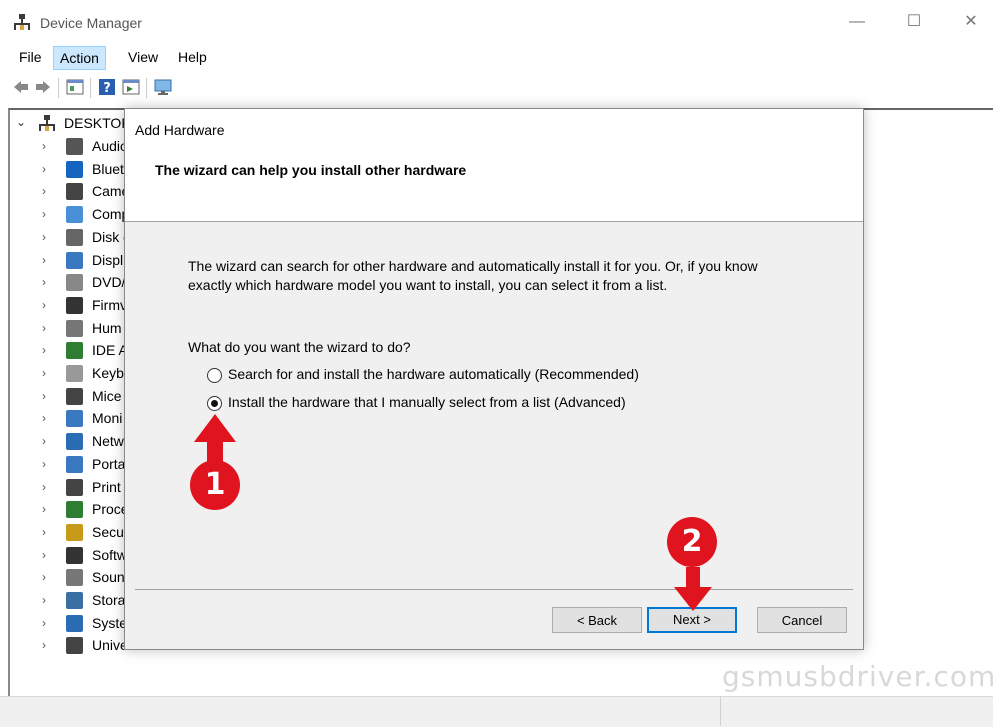 This screenshot has width=993, height=727. What do you see at coordinates (108, 259) in the screenshot?
I see `tree-item-label: Displ` at bounding box center [108, 259].